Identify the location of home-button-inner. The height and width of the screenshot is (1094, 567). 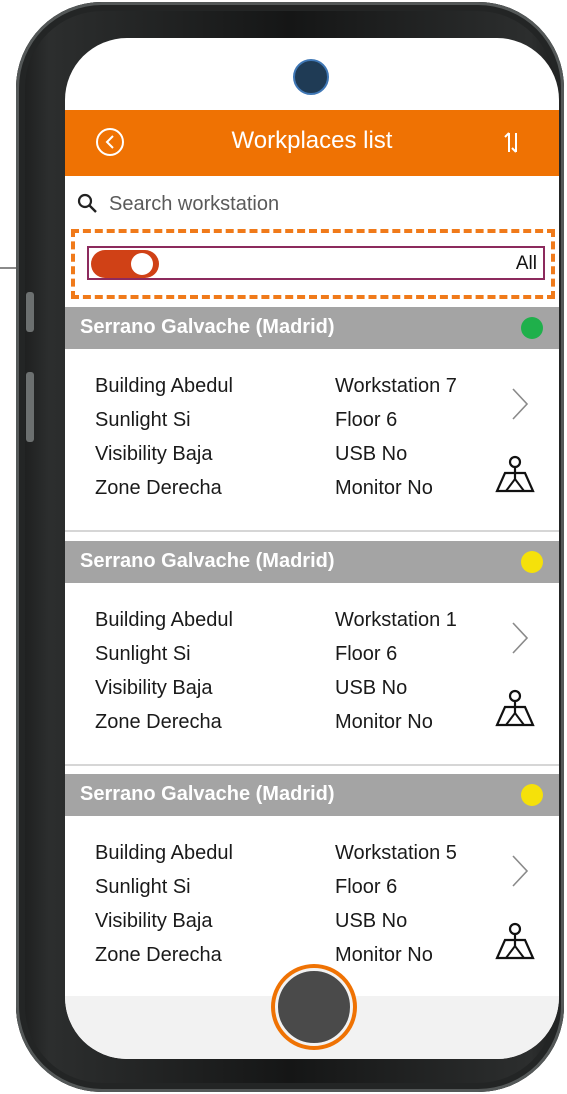
(314, 1007).